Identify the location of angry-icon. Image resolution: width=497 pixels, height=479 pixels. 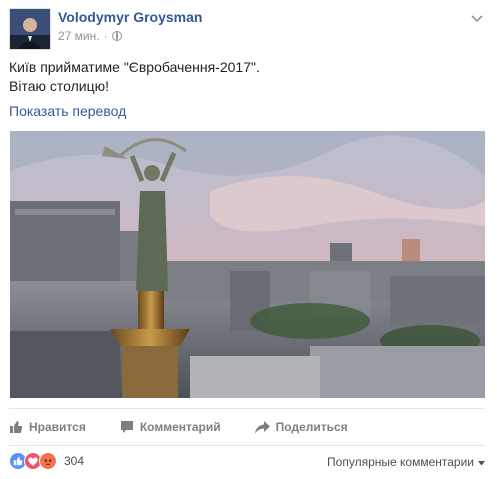
(48, 461).